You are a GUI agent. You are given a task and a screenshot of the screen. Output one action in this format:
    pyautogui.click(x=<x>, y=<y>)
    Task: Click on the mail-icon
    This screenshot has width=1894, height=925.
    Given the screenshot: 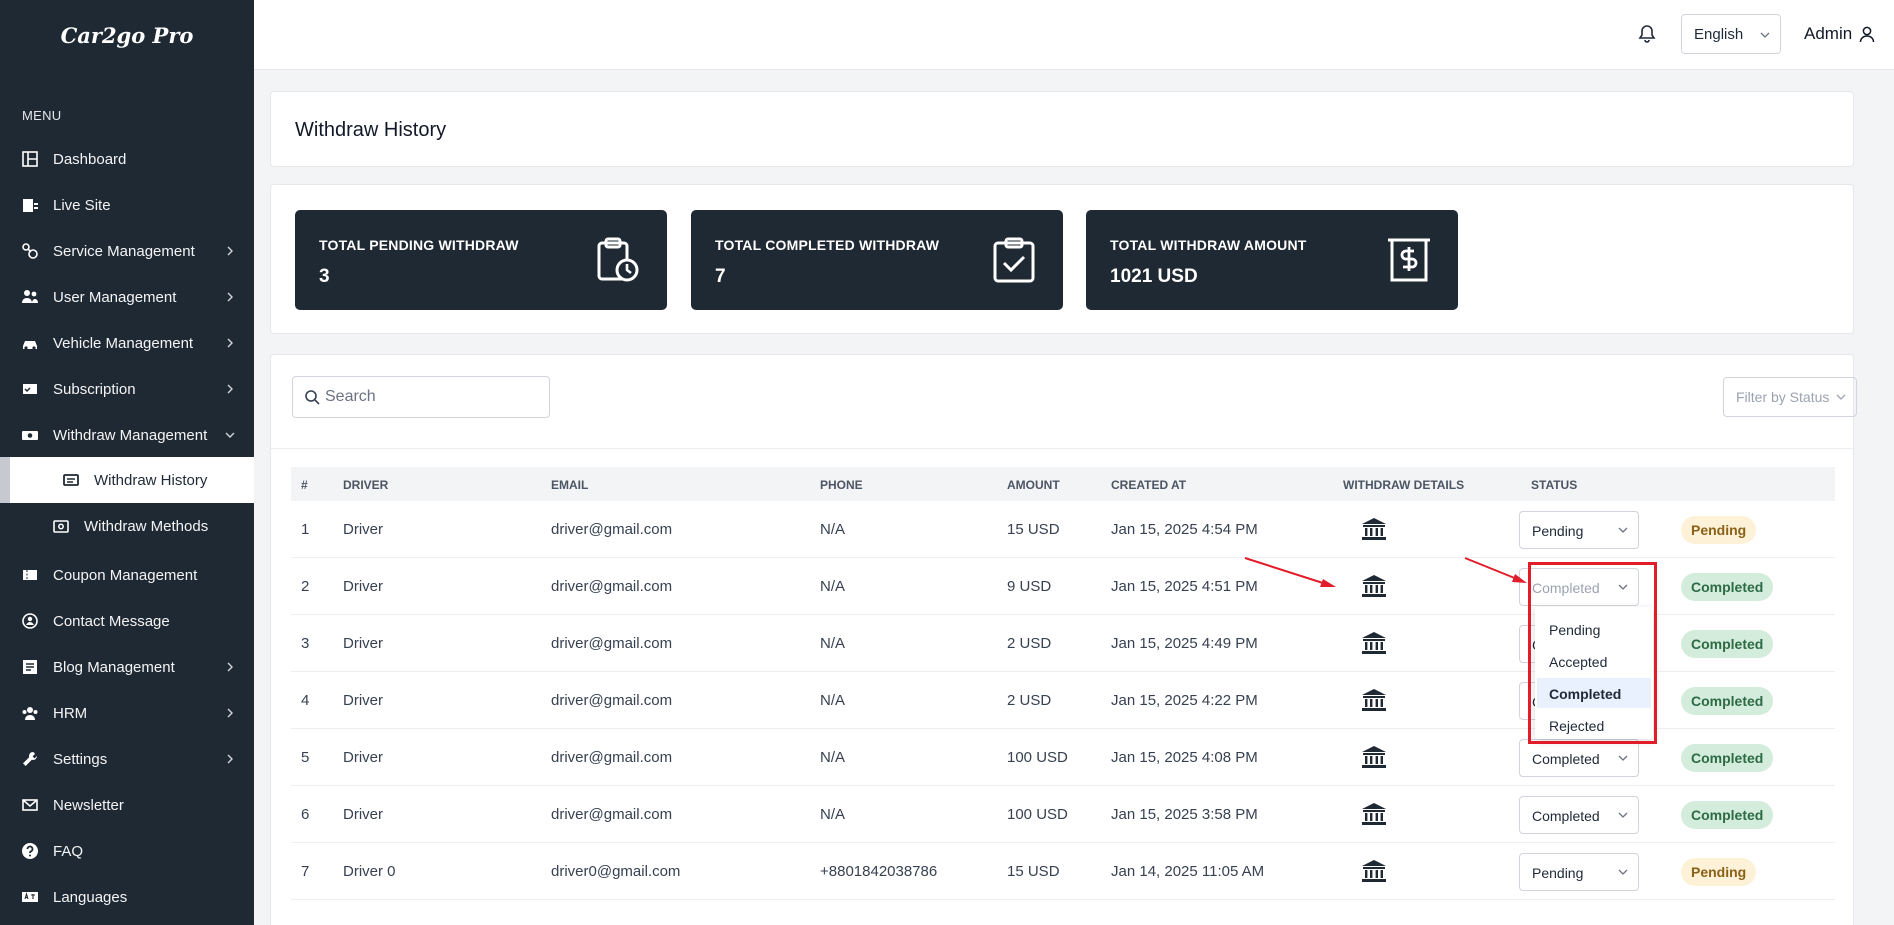 What is the action you would take?
    pyautogui.click(x=30, y=805)
    